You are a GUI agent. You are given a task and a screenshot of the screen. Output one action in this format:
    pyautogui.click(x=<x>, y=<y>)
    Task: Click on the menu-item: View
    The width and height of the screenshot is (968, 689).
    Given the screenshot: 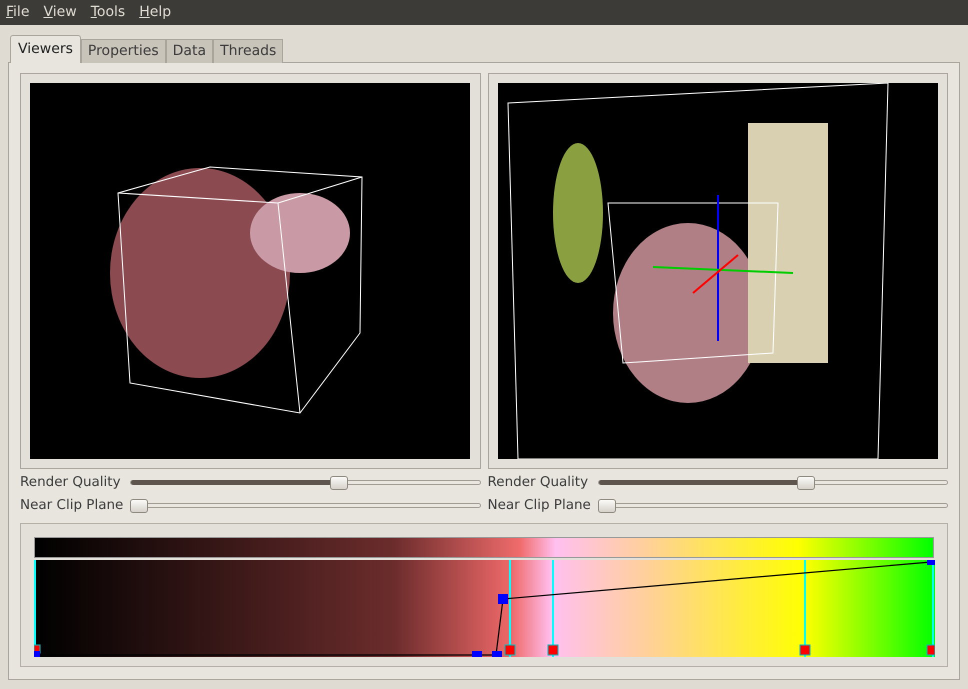 What is the action you would take?
    pyautogui.click(x=60, y=12)
    